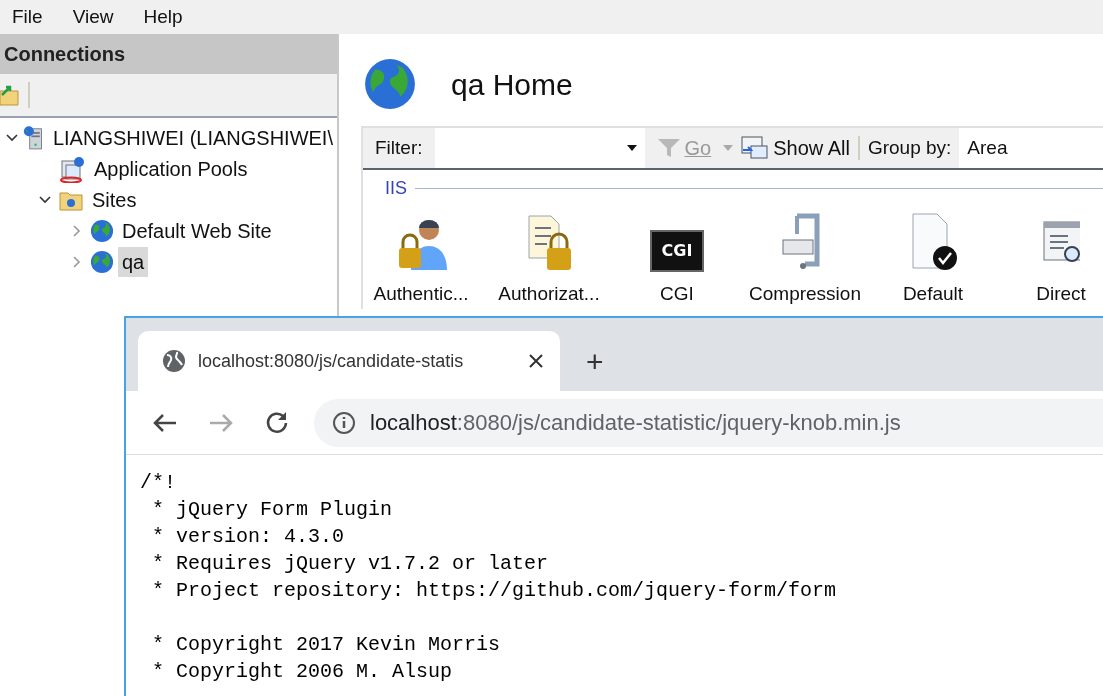 The height and width of the screenshot is (696, 1103). What do you see at coordinates (677, 251) in the screenshot?
I see `cgi-icon: CGI` at bounding box center [677, 251].